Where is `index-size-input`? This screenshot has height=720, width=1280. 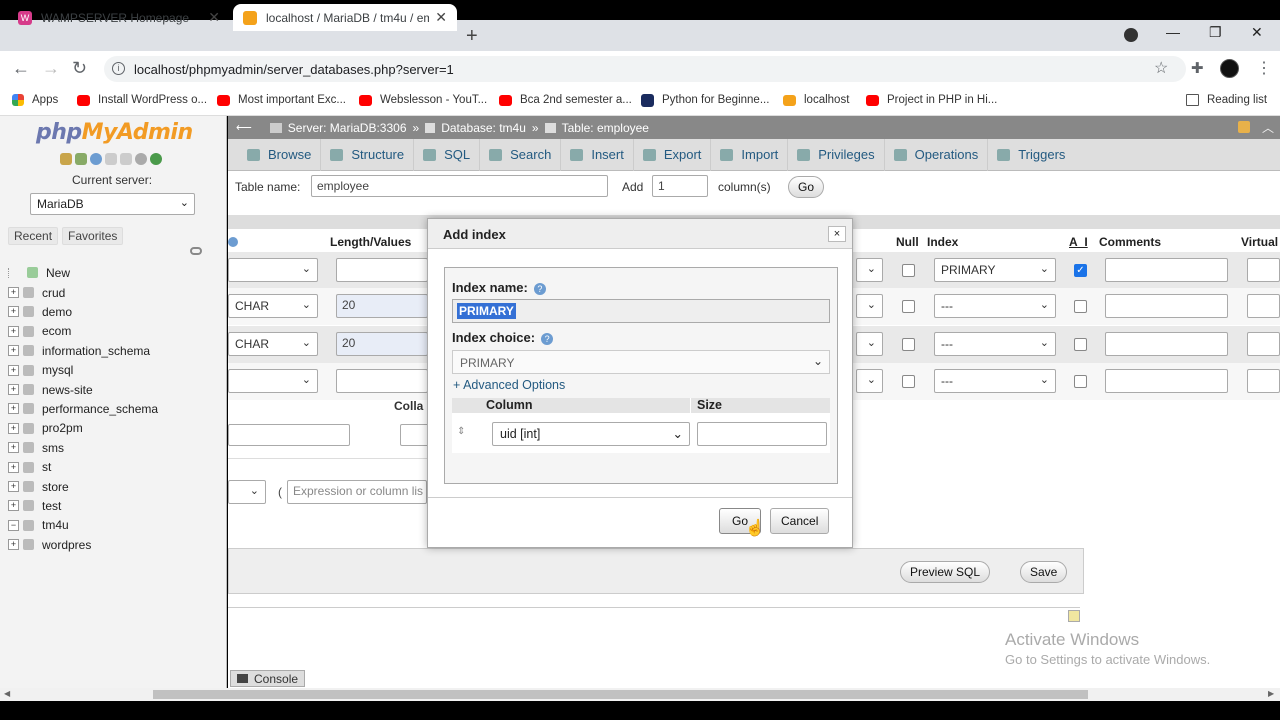 index-size-input is located at coordinates (762, 434).